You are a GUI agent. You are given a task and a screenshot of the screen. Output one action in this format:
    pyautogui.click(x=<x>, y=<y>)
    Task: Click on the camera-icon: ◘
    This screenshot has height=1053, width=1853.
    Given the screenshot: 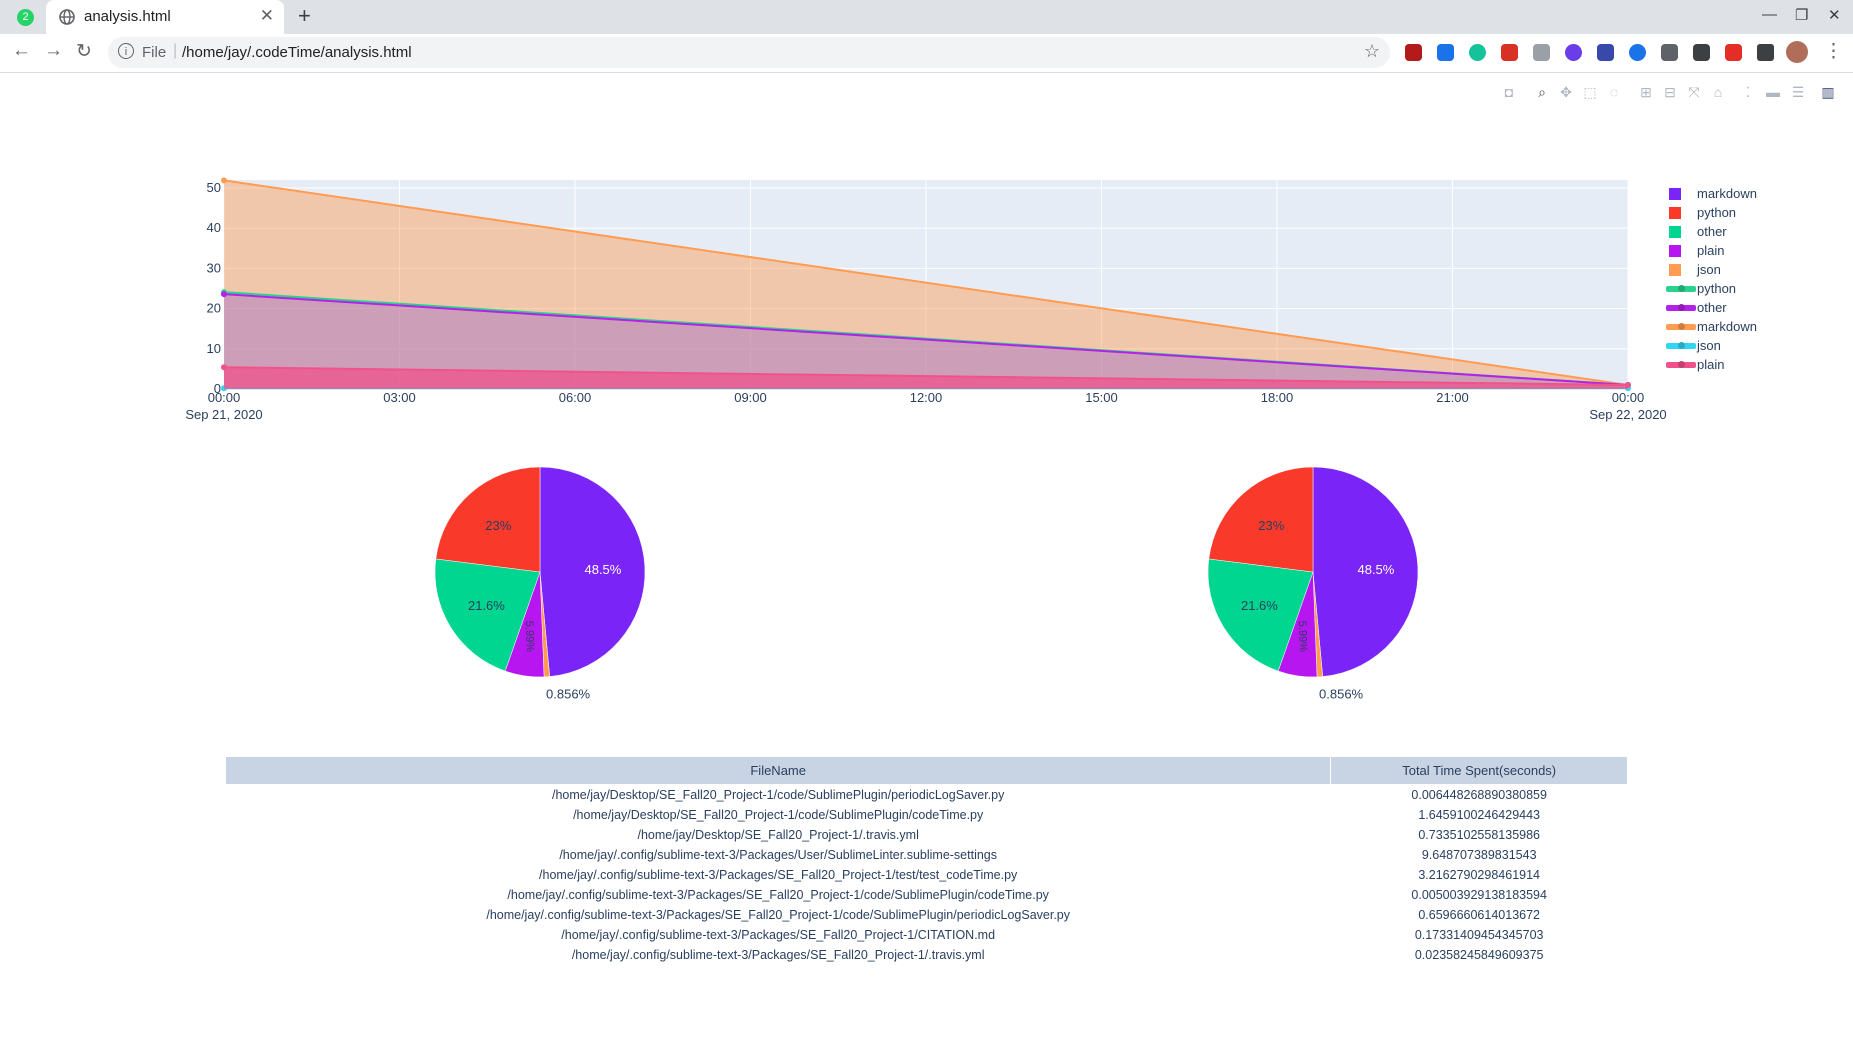 What is the action you would take?
    pyautogui.click(x=1509, y=92)
    